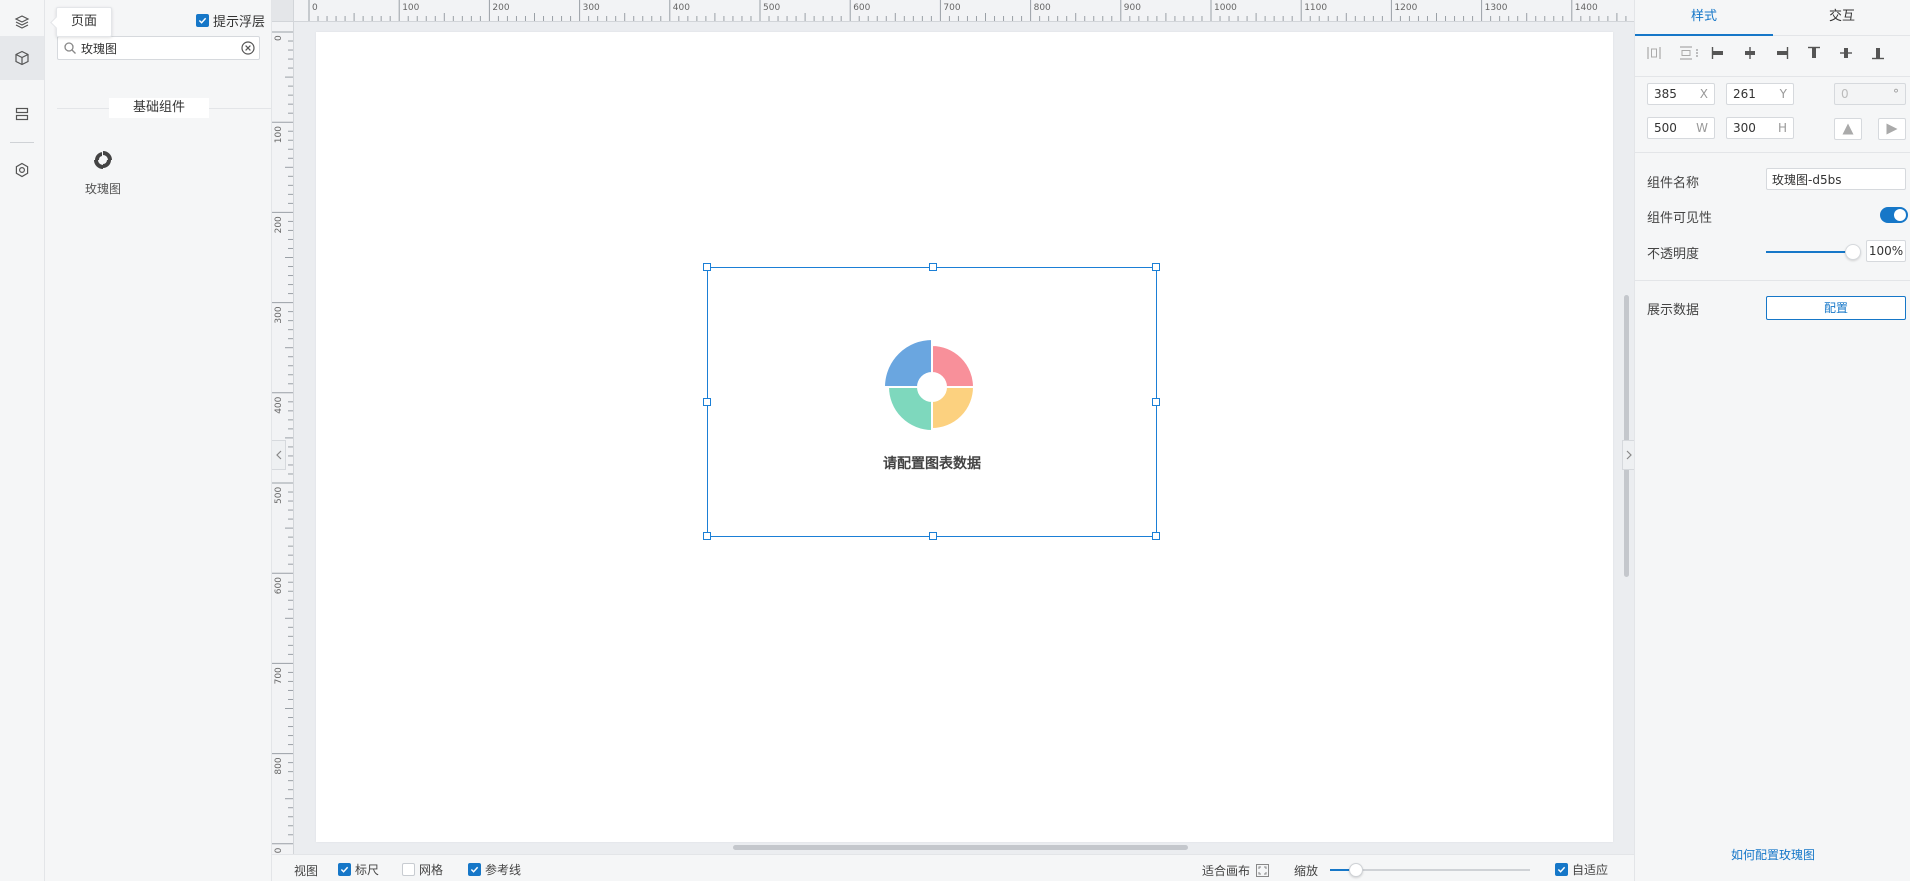 The image size is (1910, 881). I want to click on collapse-left-panel-button, so click(279, 455).